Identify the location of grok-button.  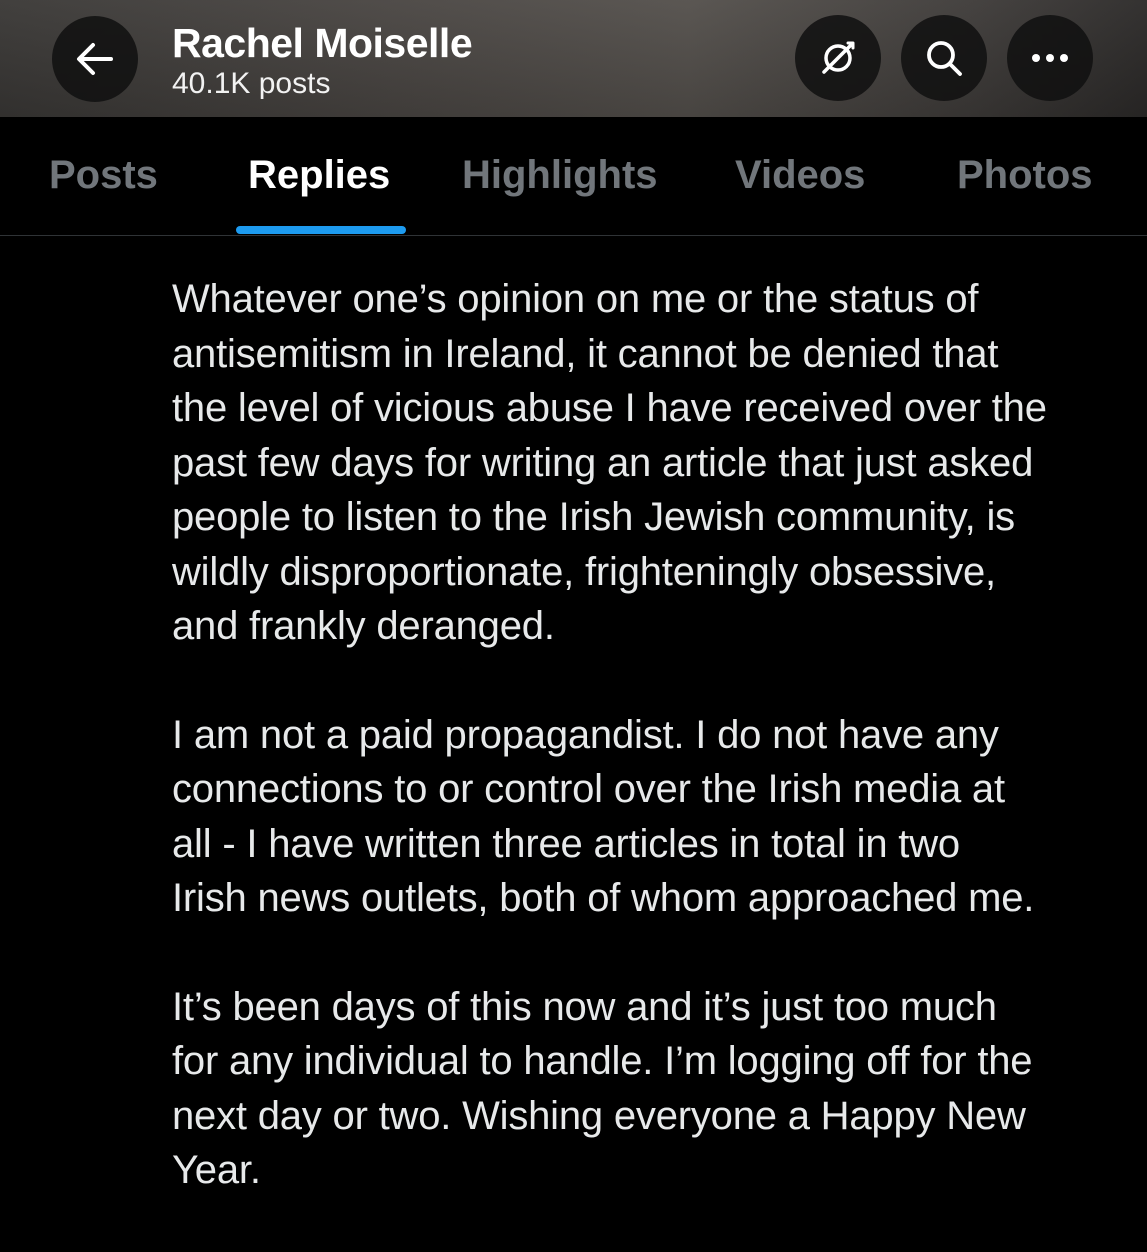
(838, 58).